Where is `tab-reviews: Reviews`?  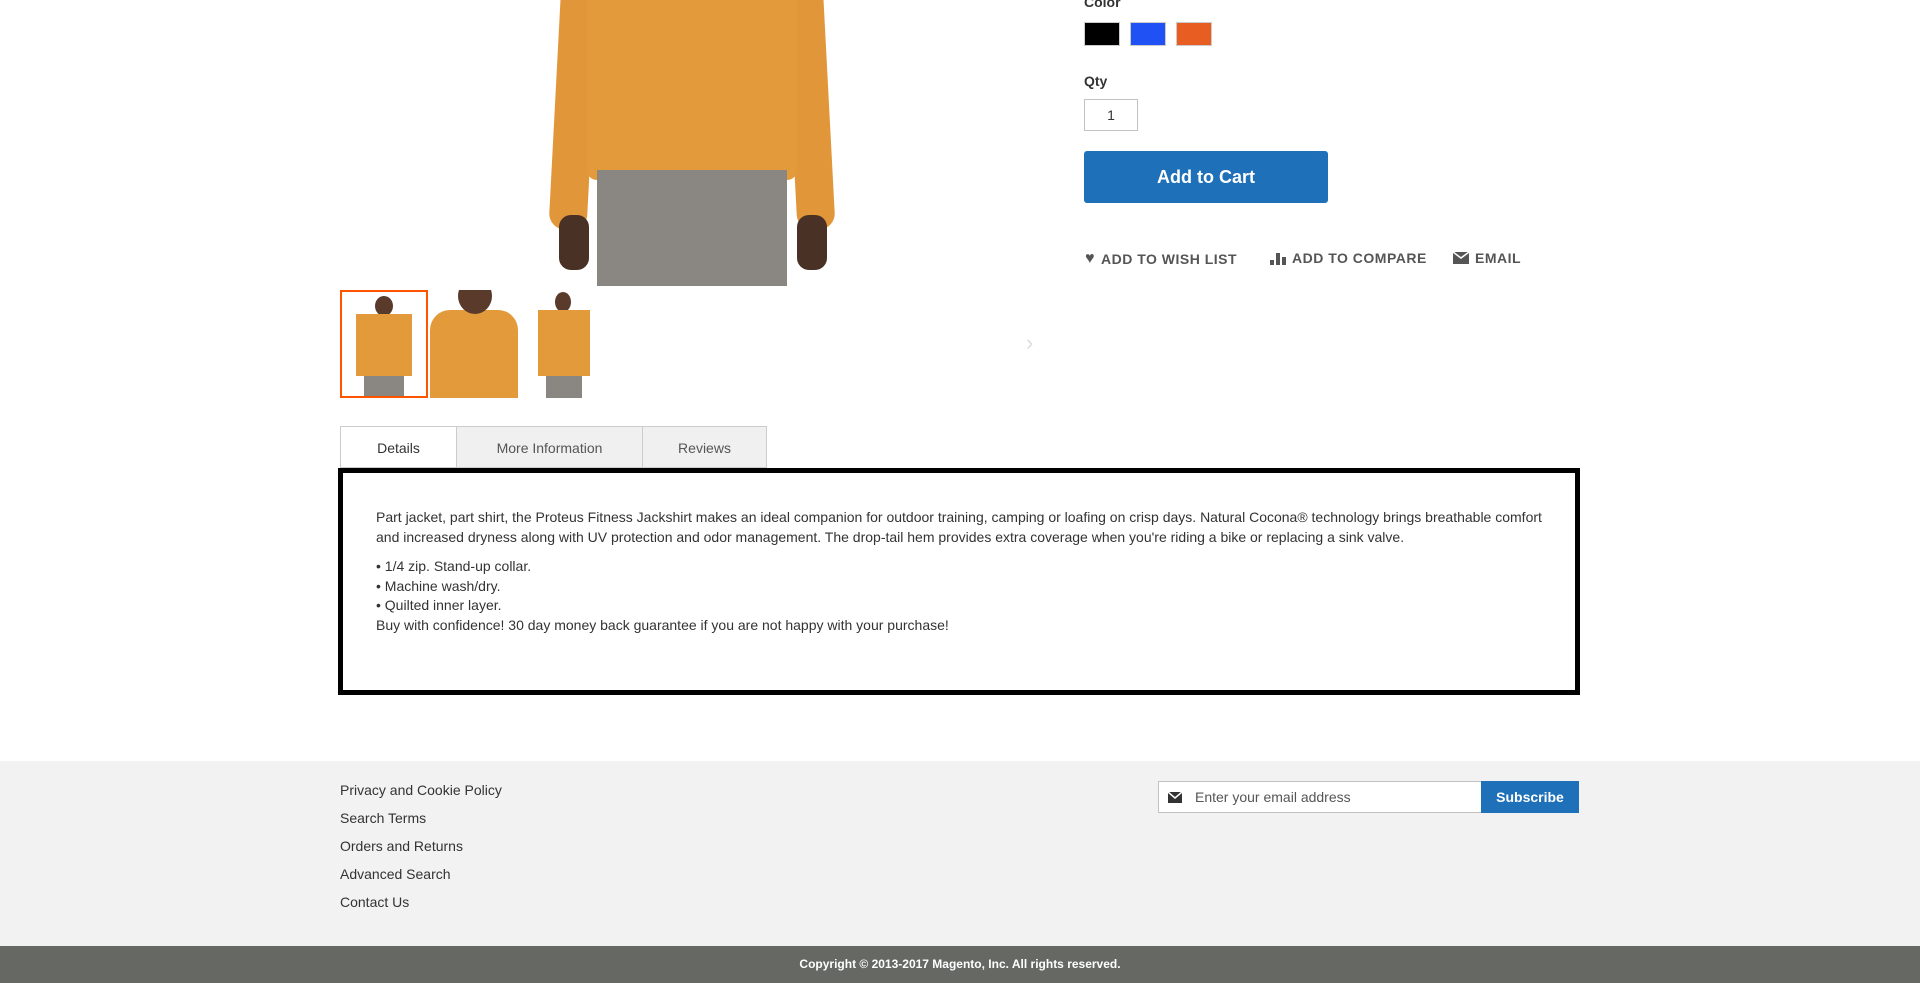 tab-reviews: Reviews is located at coordinates (704, 447).